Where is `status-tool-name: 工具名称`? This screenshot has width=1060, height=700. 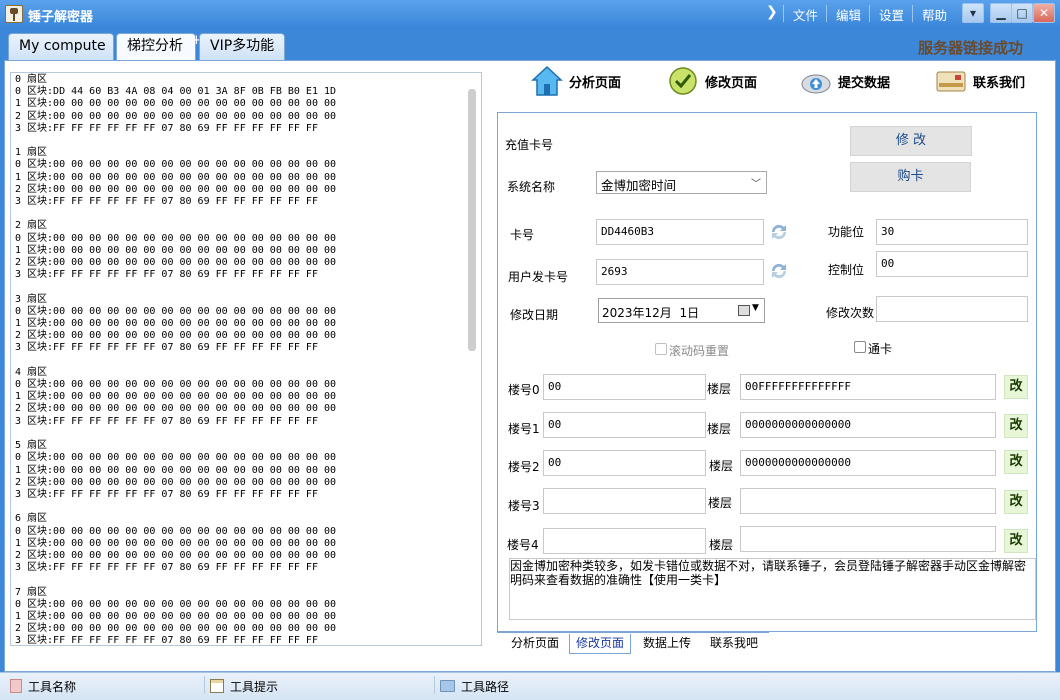
status-tool-name: 工具名称 is located at coordinates (43, 686).